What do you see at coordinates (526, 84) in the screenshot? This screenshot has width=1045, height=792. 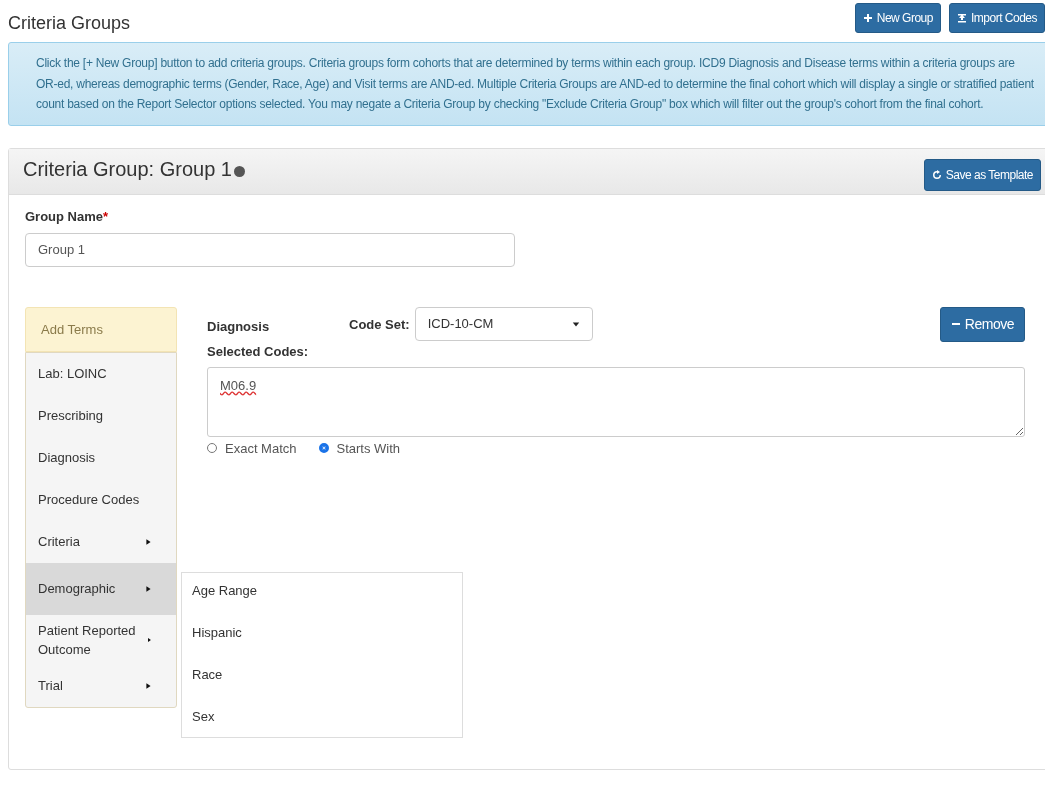 I see `info-message: Click the [+ New Group] button to add criteria groups. Criteria groups form cohorts that are determined by terms within each group. ICD9 Diagnosis and Disease terms within a criteria groups are OR-ed, whereas demographic terms (Gender, Race, Age) and Visit terms are AND-ed. Multiple Criteria Groups are AND-ed to determine the final cohort which will display a single or stratified patient count based on the Report Selector options selected. You may negate a Criteria Group by checking "Exclude Criteria Group" box which will filter out the group's cohort from the final cohort.` at bounding box center [526, 84].